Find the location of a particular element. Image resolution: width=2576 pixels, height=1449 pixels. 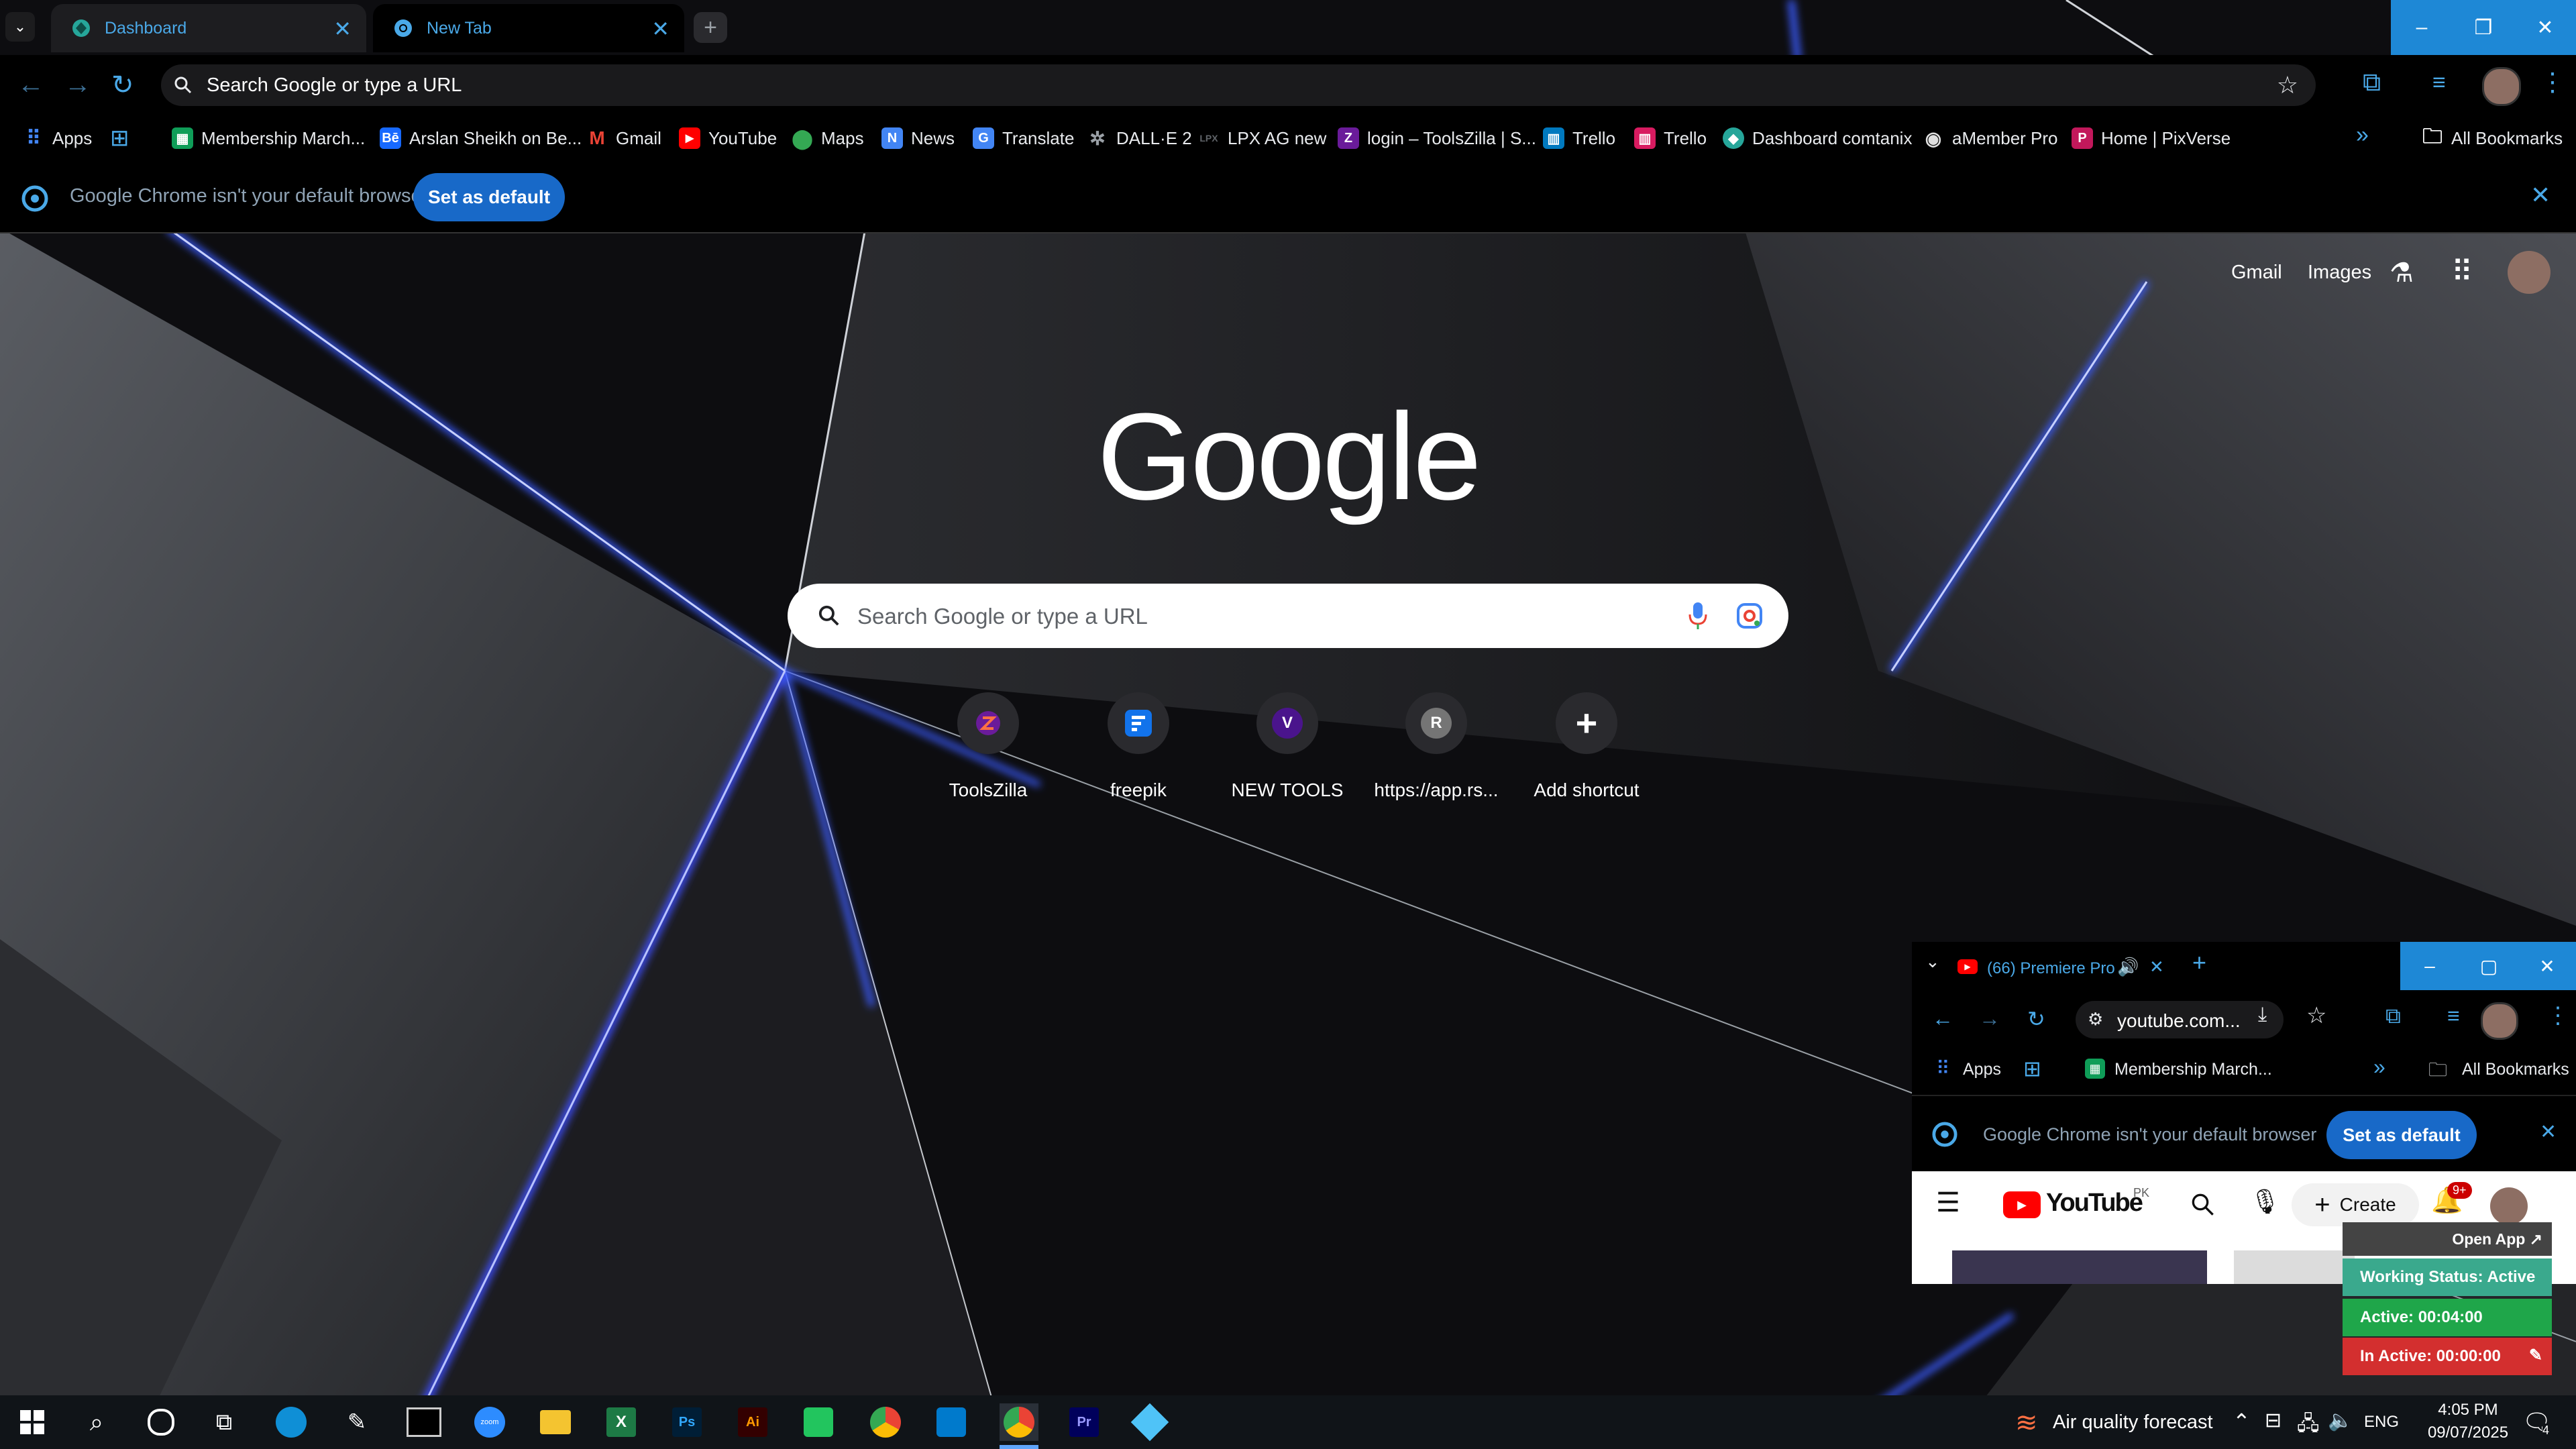

clock-time: 4:05 PM is located at coordinates (2468, 1410).